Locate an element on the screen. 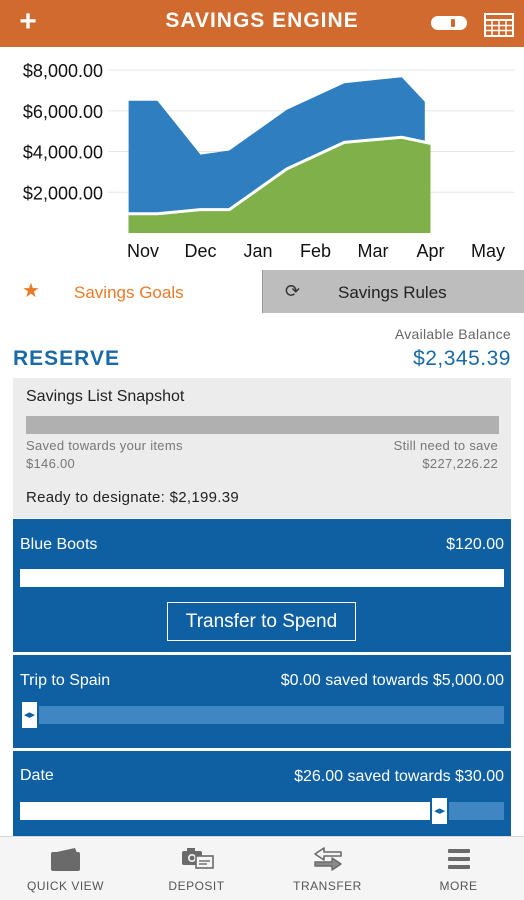 This screenshot has width=524, height=900. tab-savings-rules: ⟳ Savings Rules is located at coordinates (393, 291).